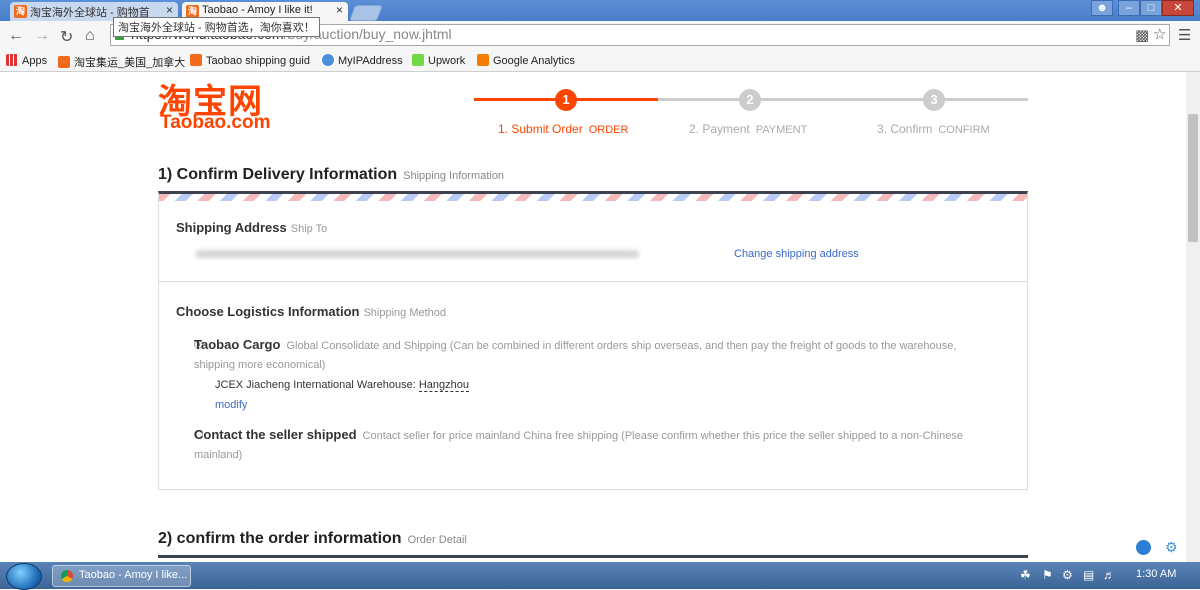 Image resolution: width=1200 pixels, height=590 pixels. Describe the element at coordinates (843, 99) in the screenshot. I see `step-line-inactive` at that location.